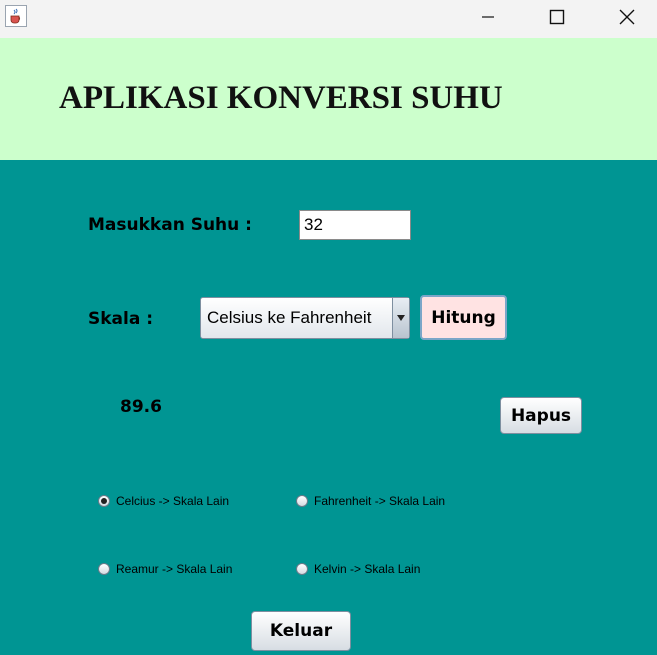 The width and height of the screenshot is (657, 655). I want to click on result-value: 89.6, so click(141, 407).